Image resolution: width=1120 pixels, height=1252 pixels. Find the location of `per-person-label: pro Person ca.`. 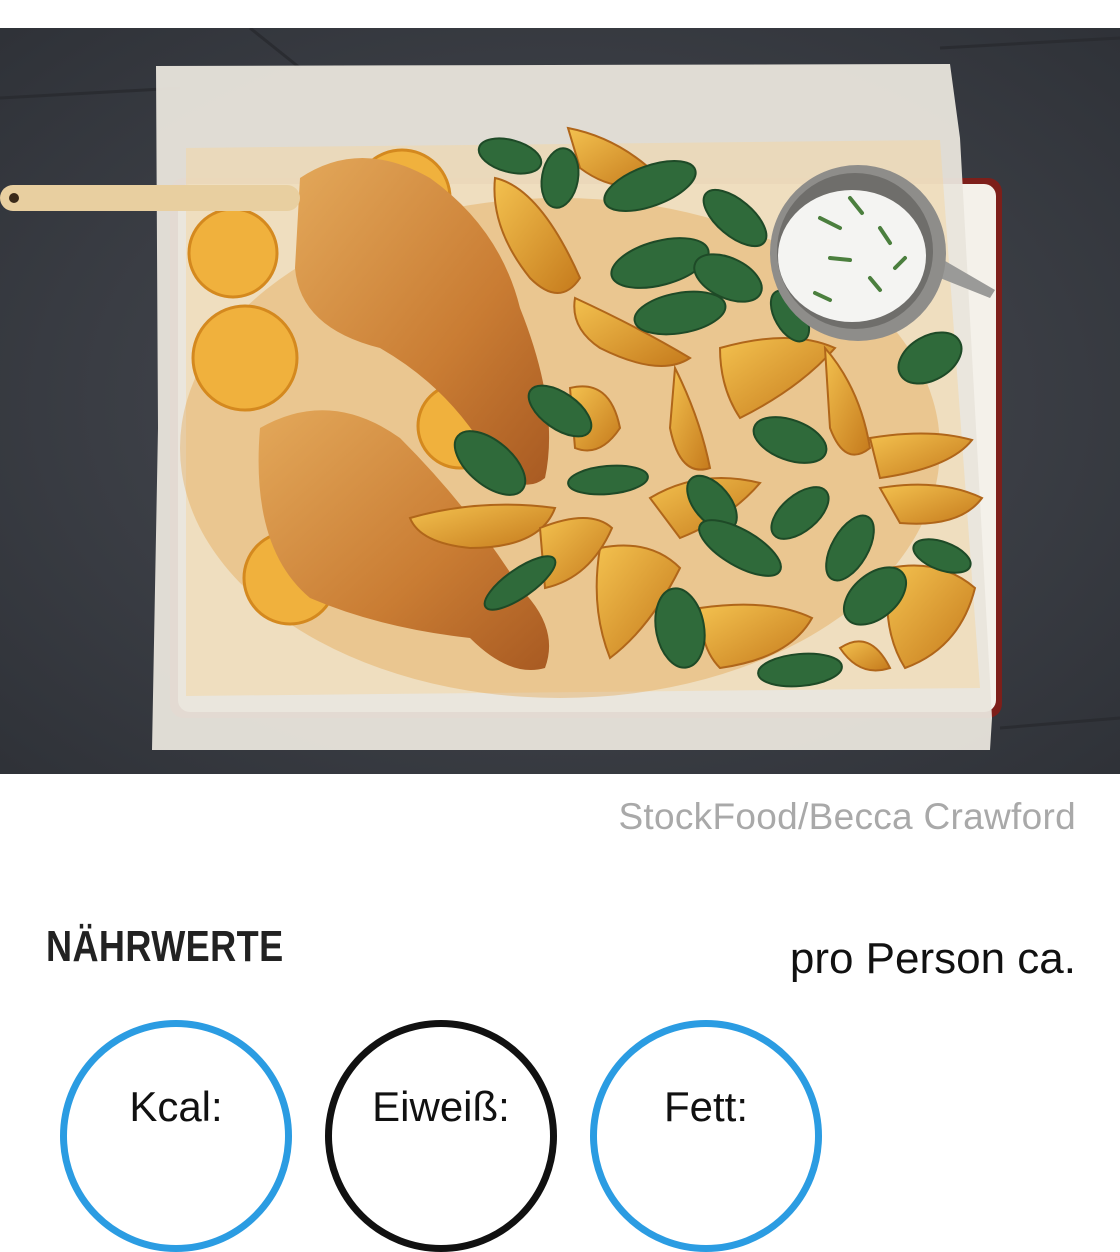

per-person-label: pro Person ca. is located at coordinates (932, 958).